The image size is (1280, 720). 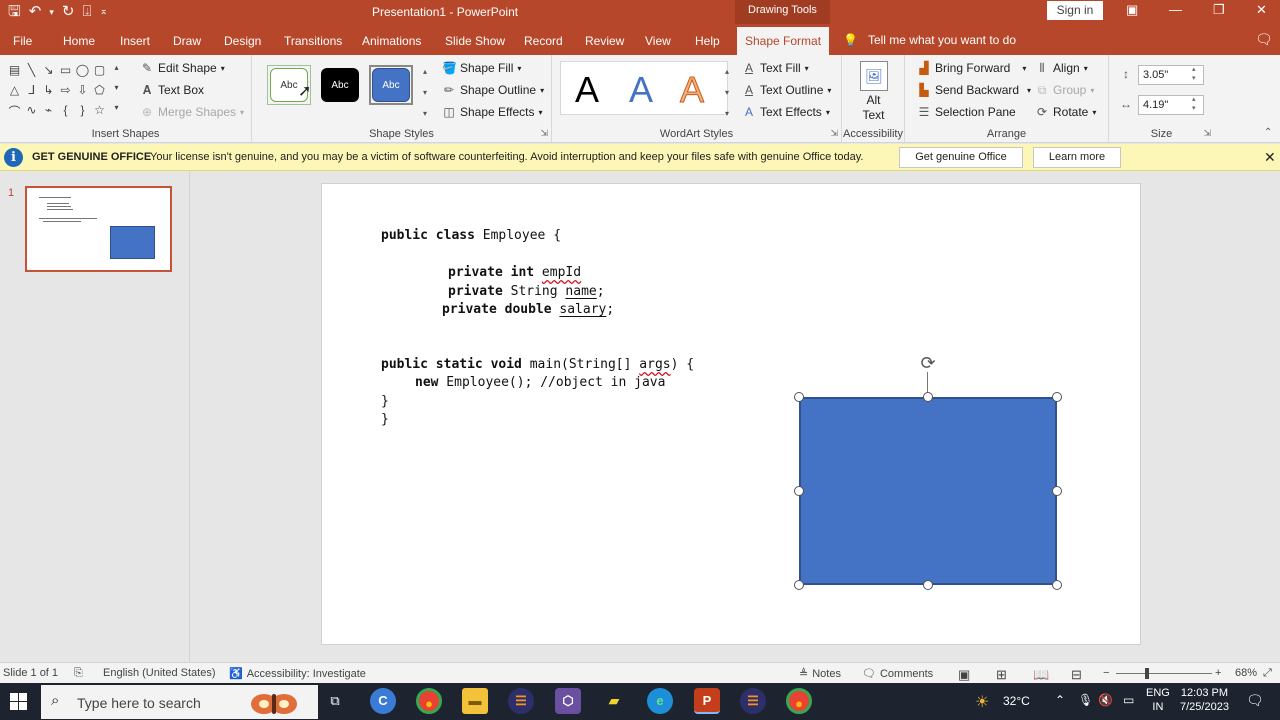 What do you see at coordinates (14, 113) in the screenshot?
I see `arc-shape-icon: ⌒` at bounding box center [14, 113].